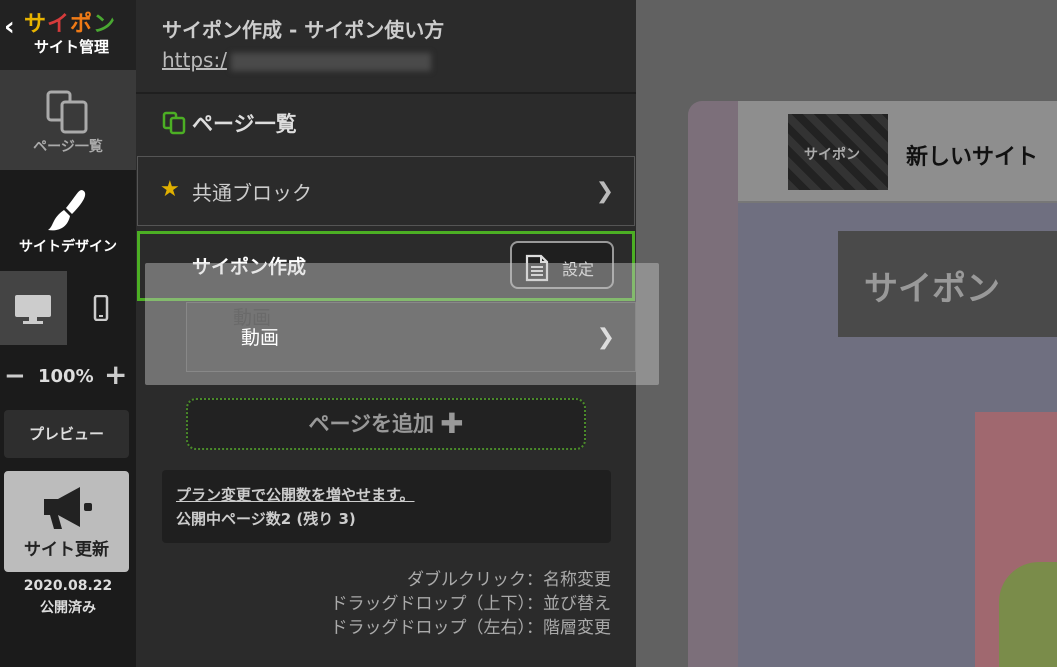  What do you see at coordinates (452, 423) in the screenshot?
I see `plus-icon: ✚` at bounding box center [452, 423].